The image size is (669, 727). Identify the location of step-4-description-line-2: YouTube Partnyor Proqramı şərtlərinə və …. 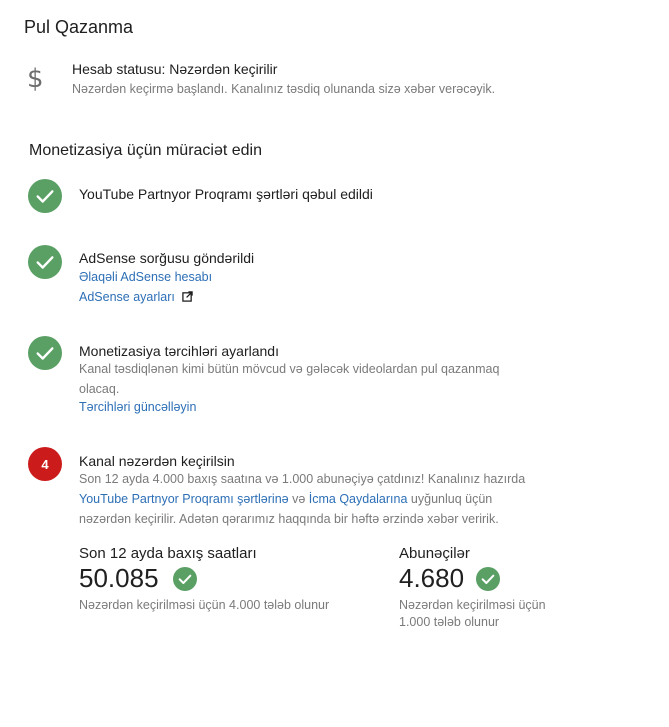
(302, 499).